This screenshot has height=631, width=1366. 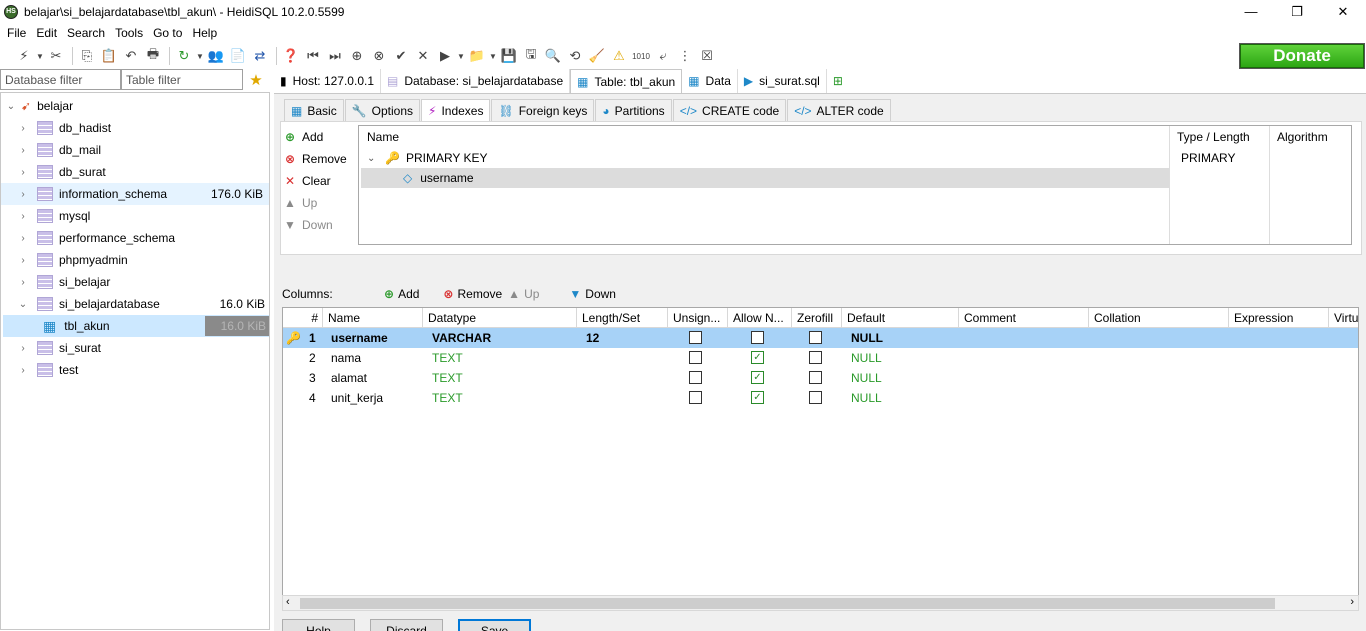 I want to click on menu-search: Search, so click(x=86, y=33).